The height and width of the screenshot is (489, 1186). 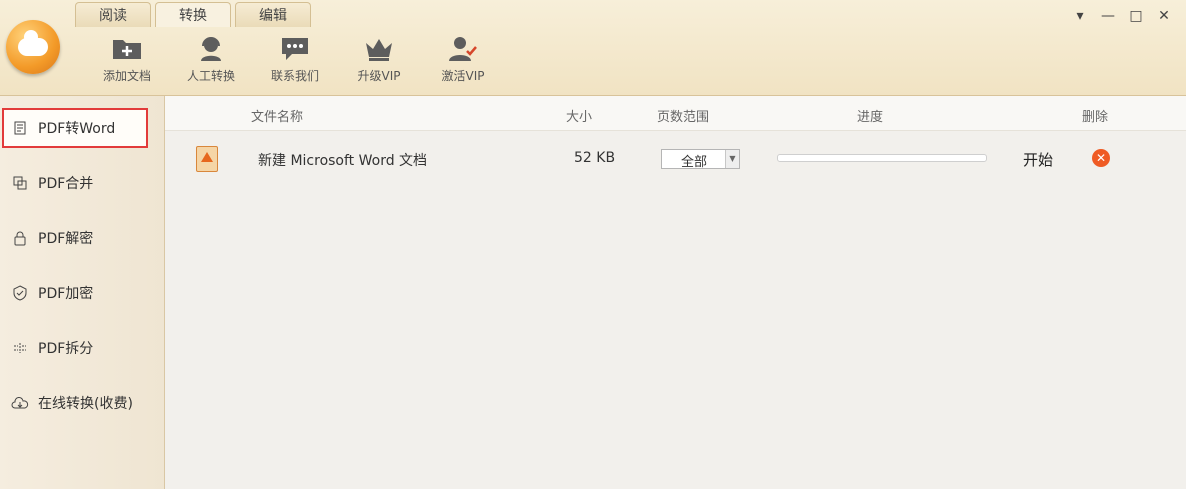 I want to click on column-header-progress: 进度, so click(x=870, y=117).